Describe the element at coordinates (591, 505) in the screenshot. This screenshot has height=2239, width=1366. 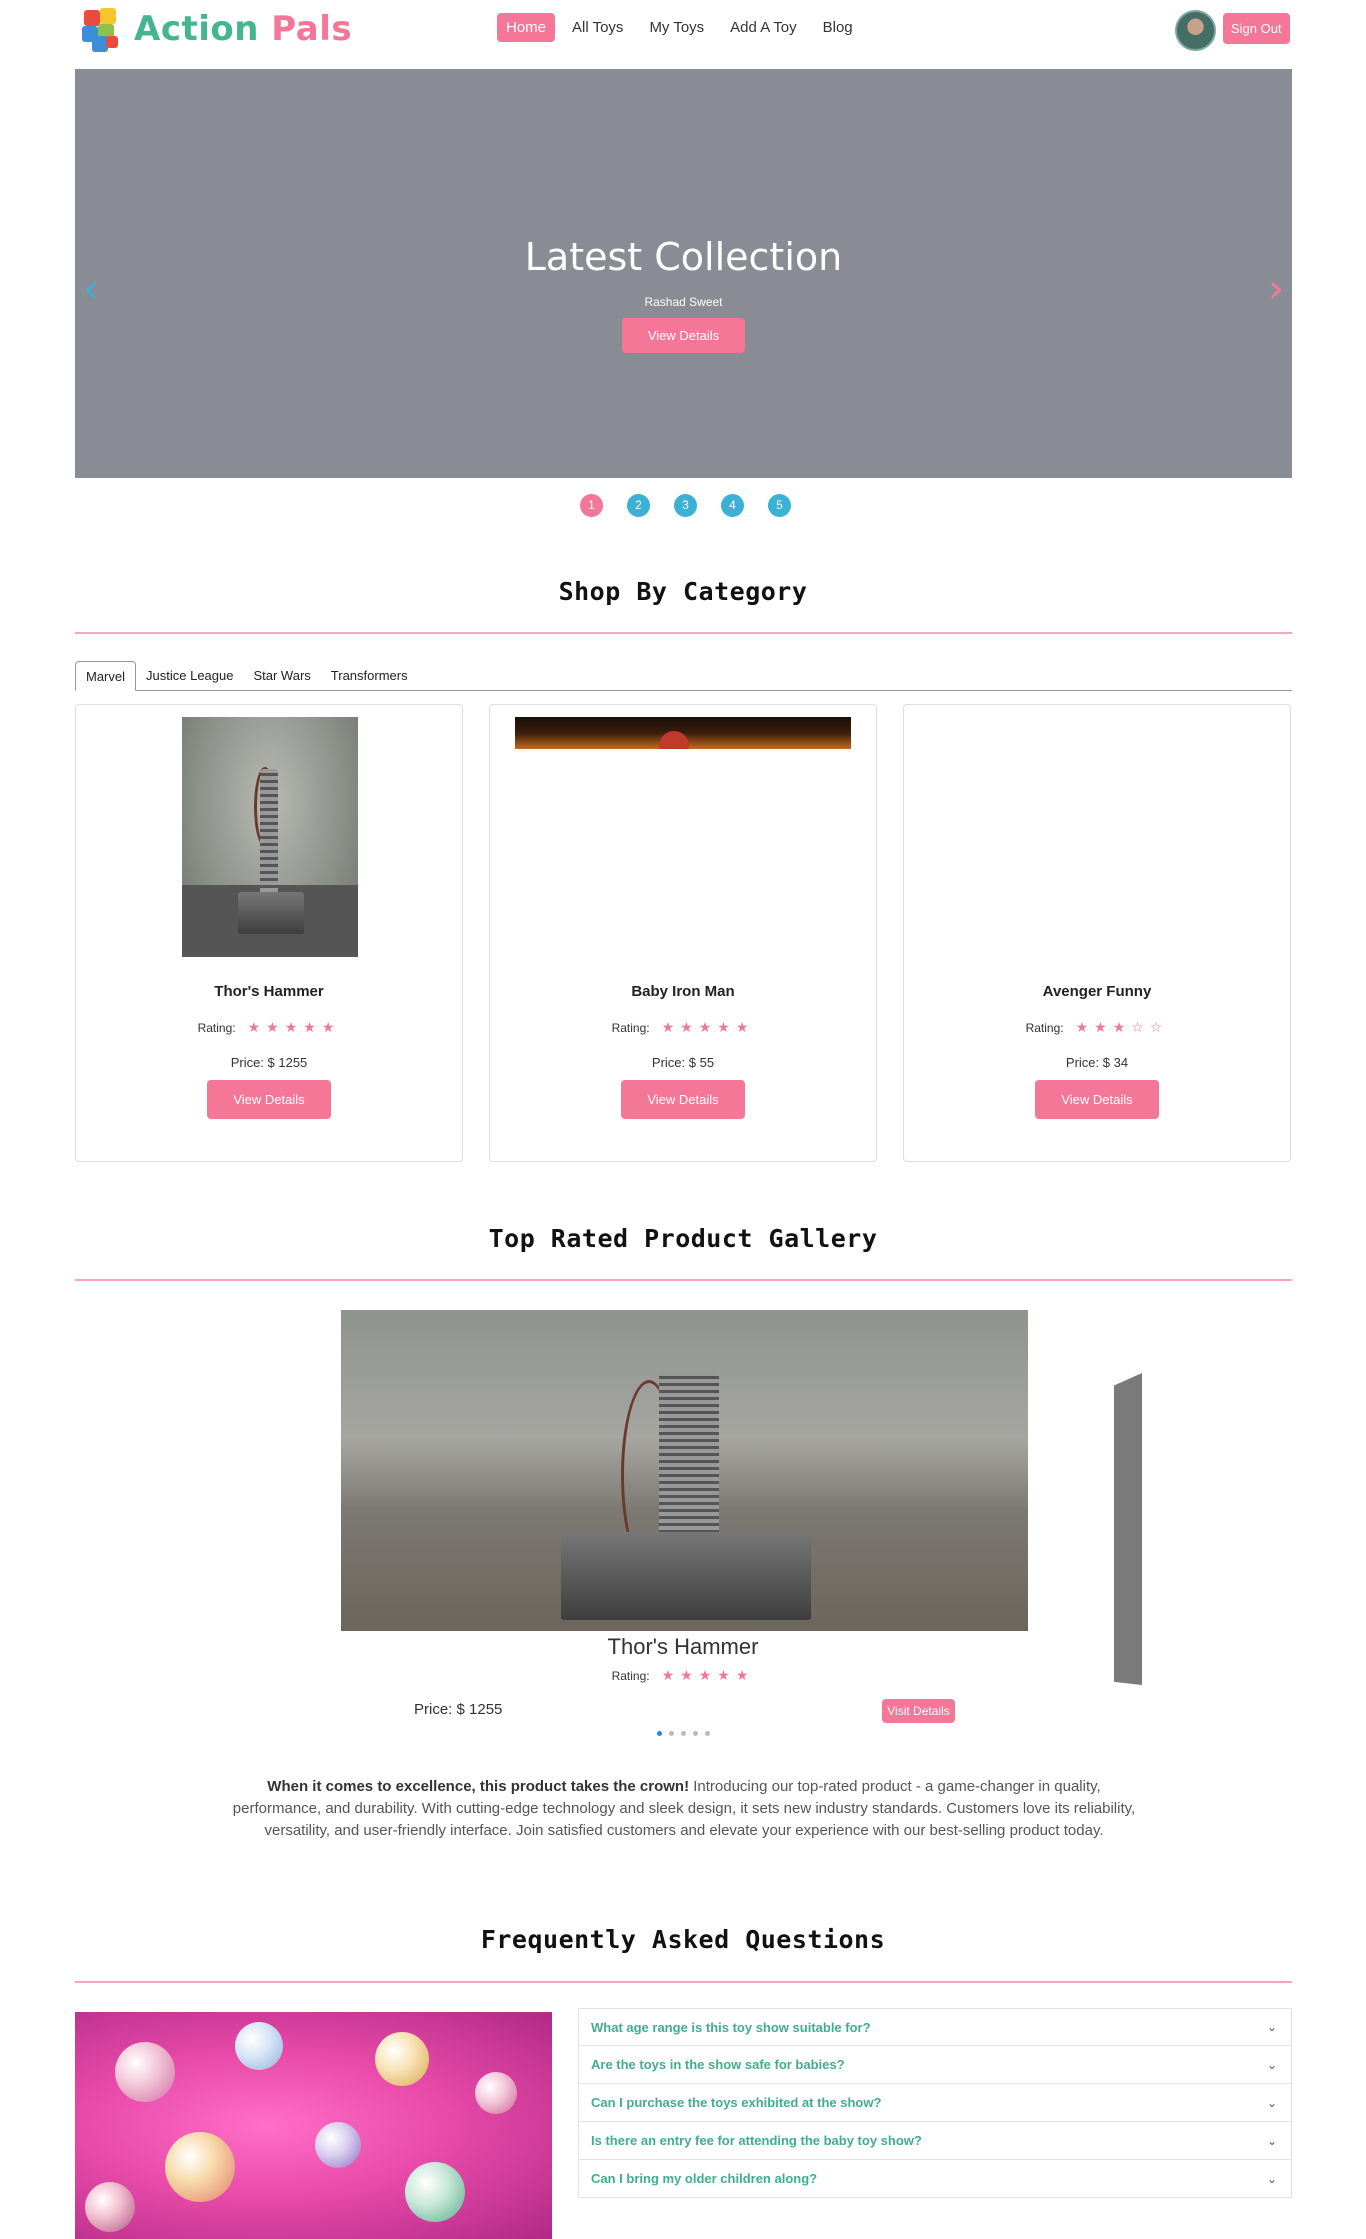
I see `pagination-dot-1: 1` at that location.